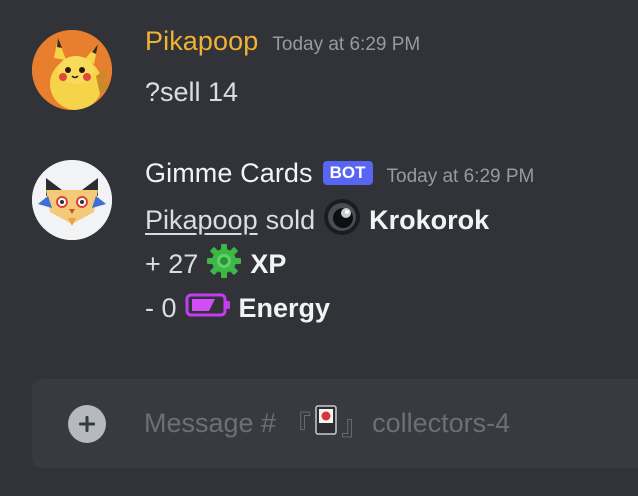 This screenshot has height=496, width=638. What do you see at coordinates (192, 91) in the screenshot?
I see `message-body: ?sell 14` at bounding box center [192, 91].